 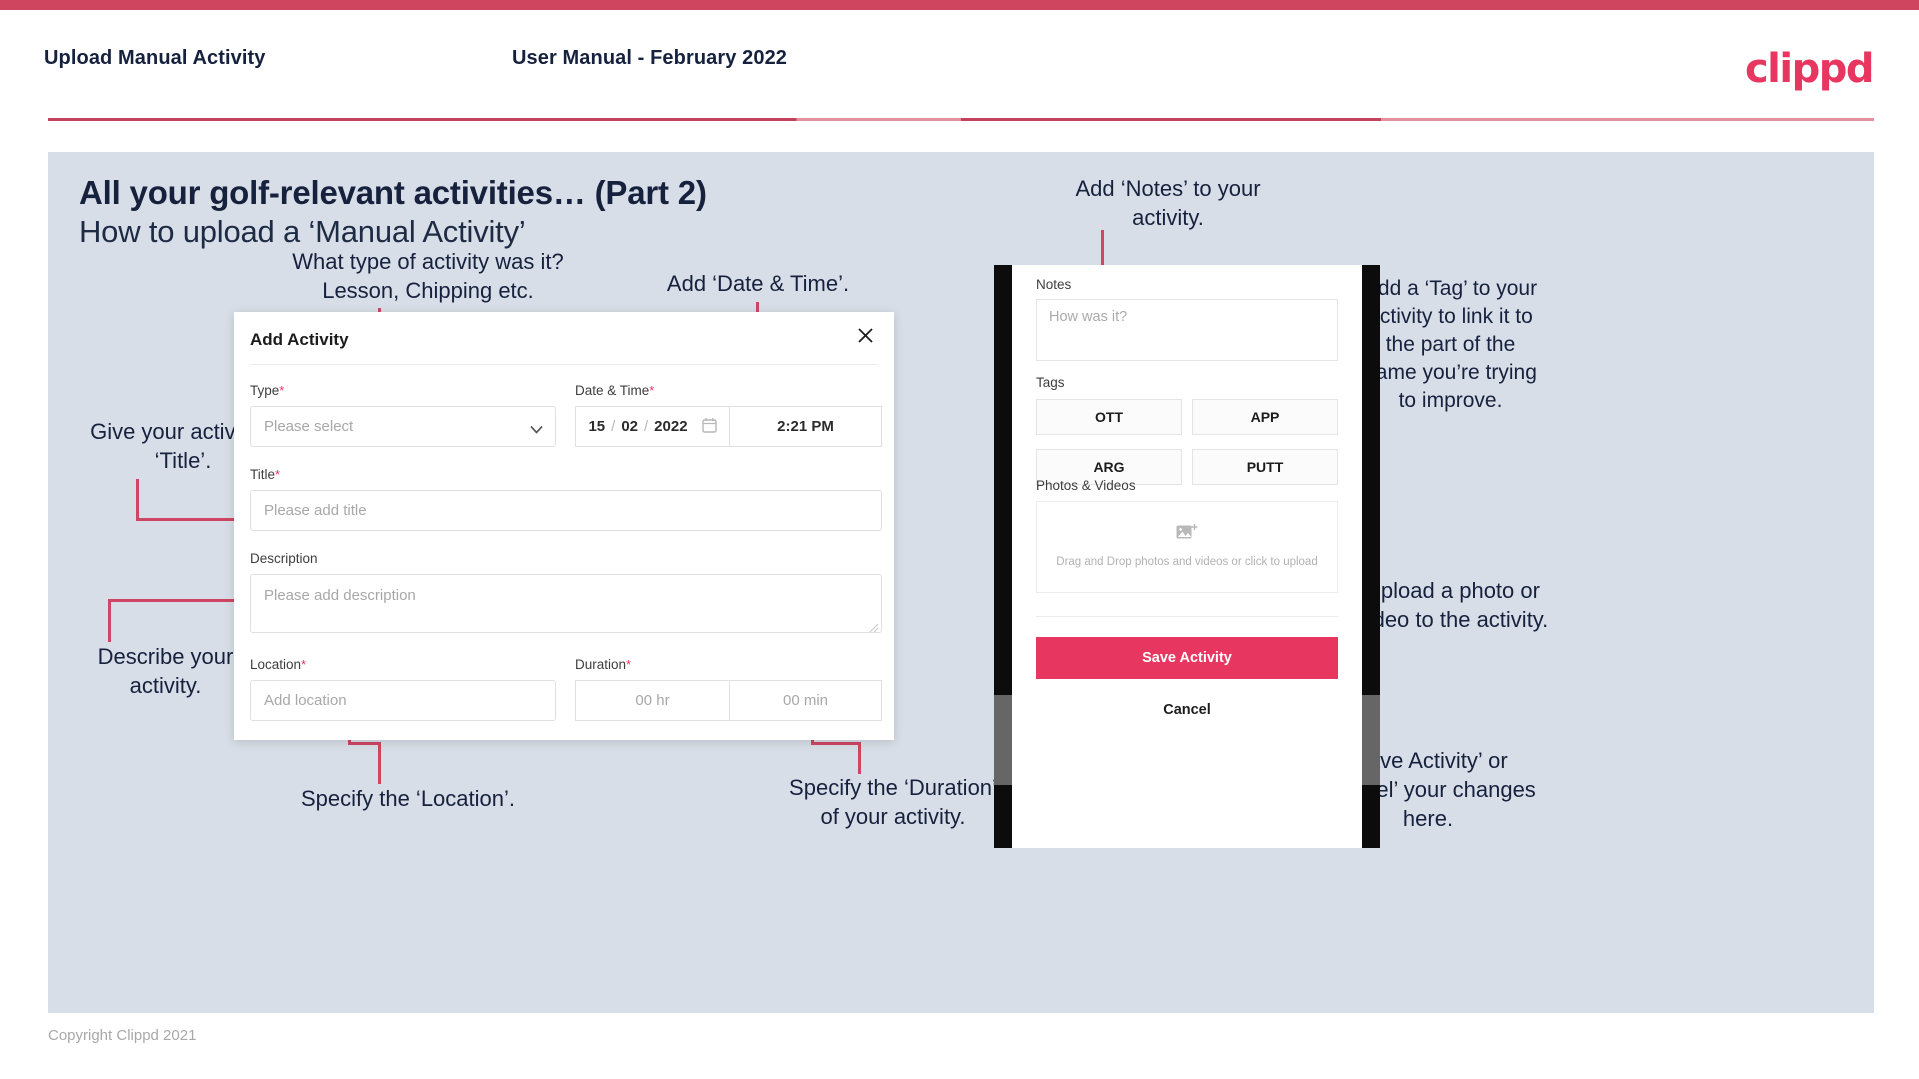 What do you see at coordinates (1187, 616) in the screenshot?
I see `phone-divider` at bounding box center [1187, 616].